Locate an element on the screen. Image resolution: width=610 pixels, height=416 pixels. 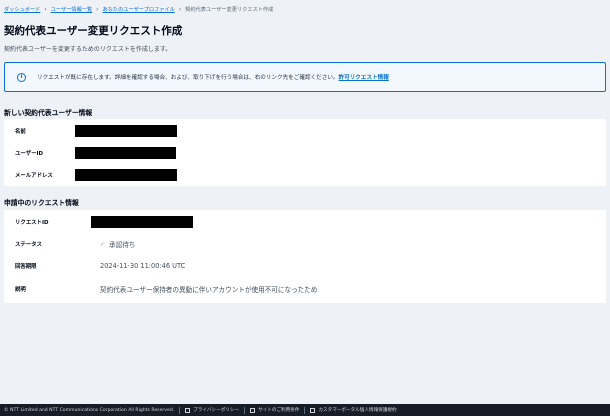
footer-link-terms: サイトのご利用条件 is located at coordinates (274, 410).